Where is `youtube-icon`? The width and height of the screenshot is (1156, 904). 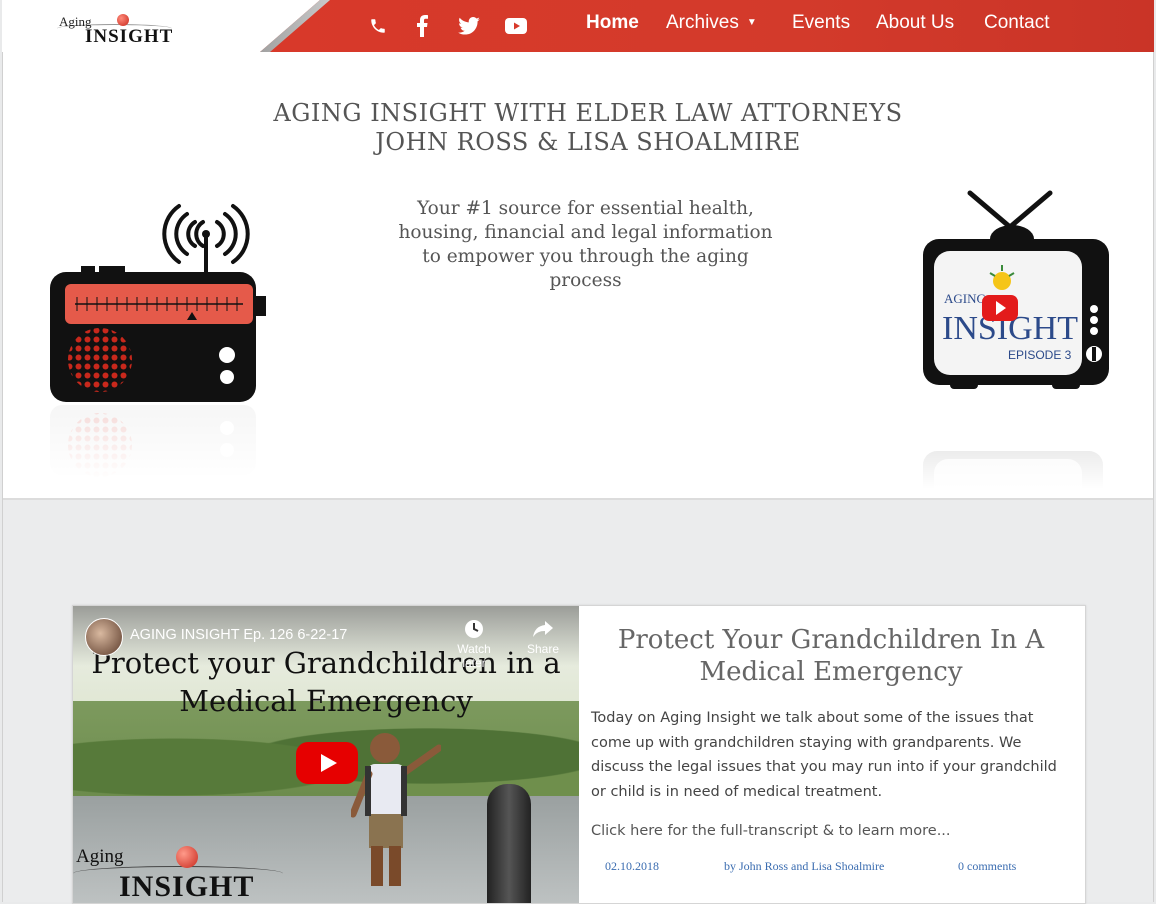 youtube-icon is located at coordinates (516, 26).